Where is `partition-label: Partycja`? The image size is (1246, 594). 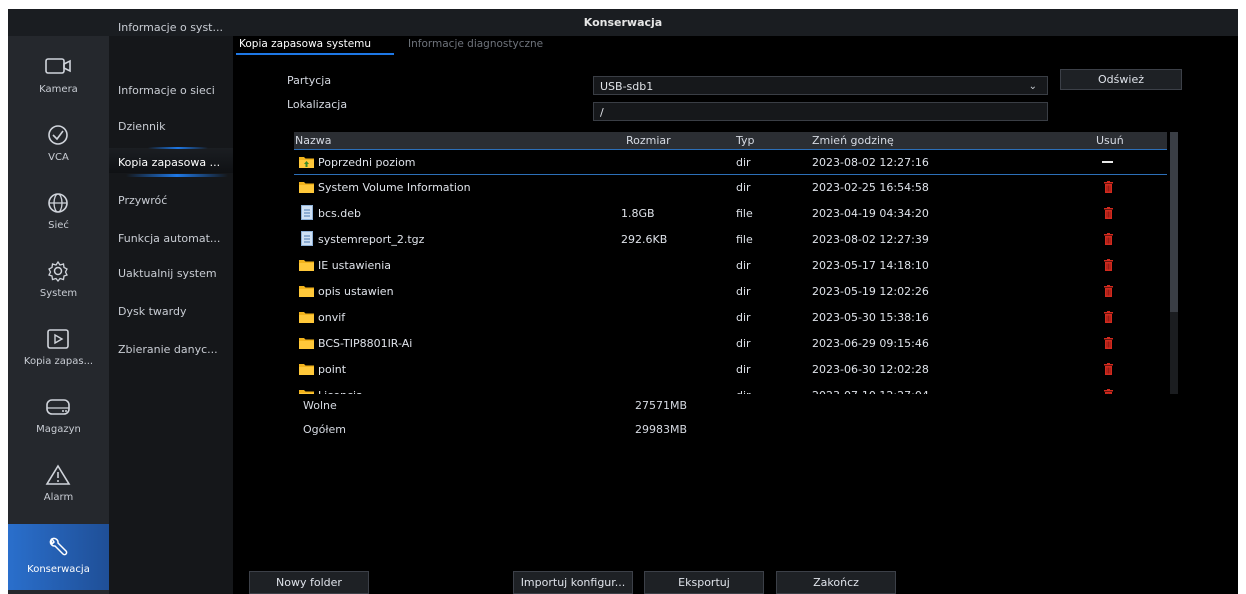 partition-label: Partycja is located at coordinates (309, 80).